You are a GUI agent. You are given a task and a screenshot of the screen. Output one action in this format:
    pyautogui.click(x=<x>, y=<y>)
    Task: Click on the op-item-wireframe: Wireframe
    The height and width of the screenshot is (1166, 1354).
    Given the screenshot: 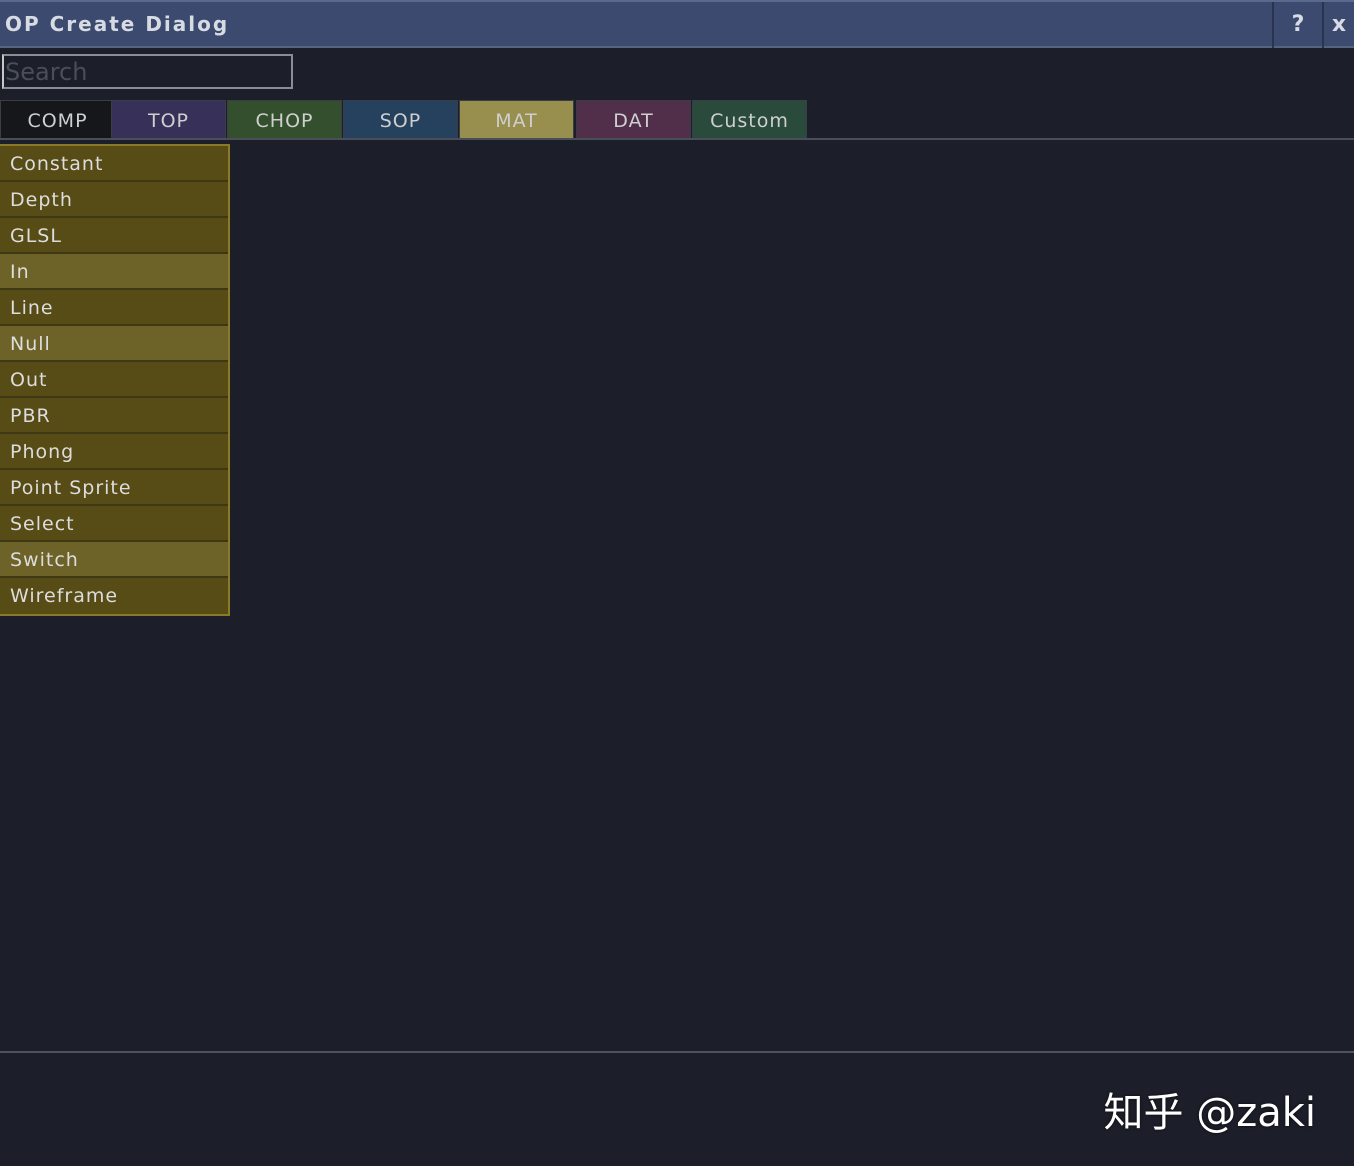 What is the action you would take?
    pyautogui.click(x=114, y=596)
    